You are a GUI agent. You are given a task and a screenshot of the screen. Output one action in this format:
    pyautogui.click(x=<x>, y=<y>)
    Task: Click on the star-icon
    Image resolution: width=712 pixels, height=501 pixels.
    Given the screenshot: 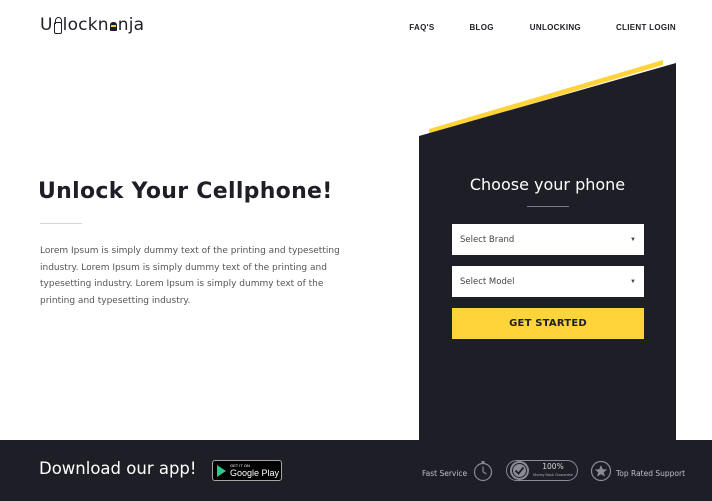 What is the action you would take?
    pyautogui.click(x=601, y=473)
    